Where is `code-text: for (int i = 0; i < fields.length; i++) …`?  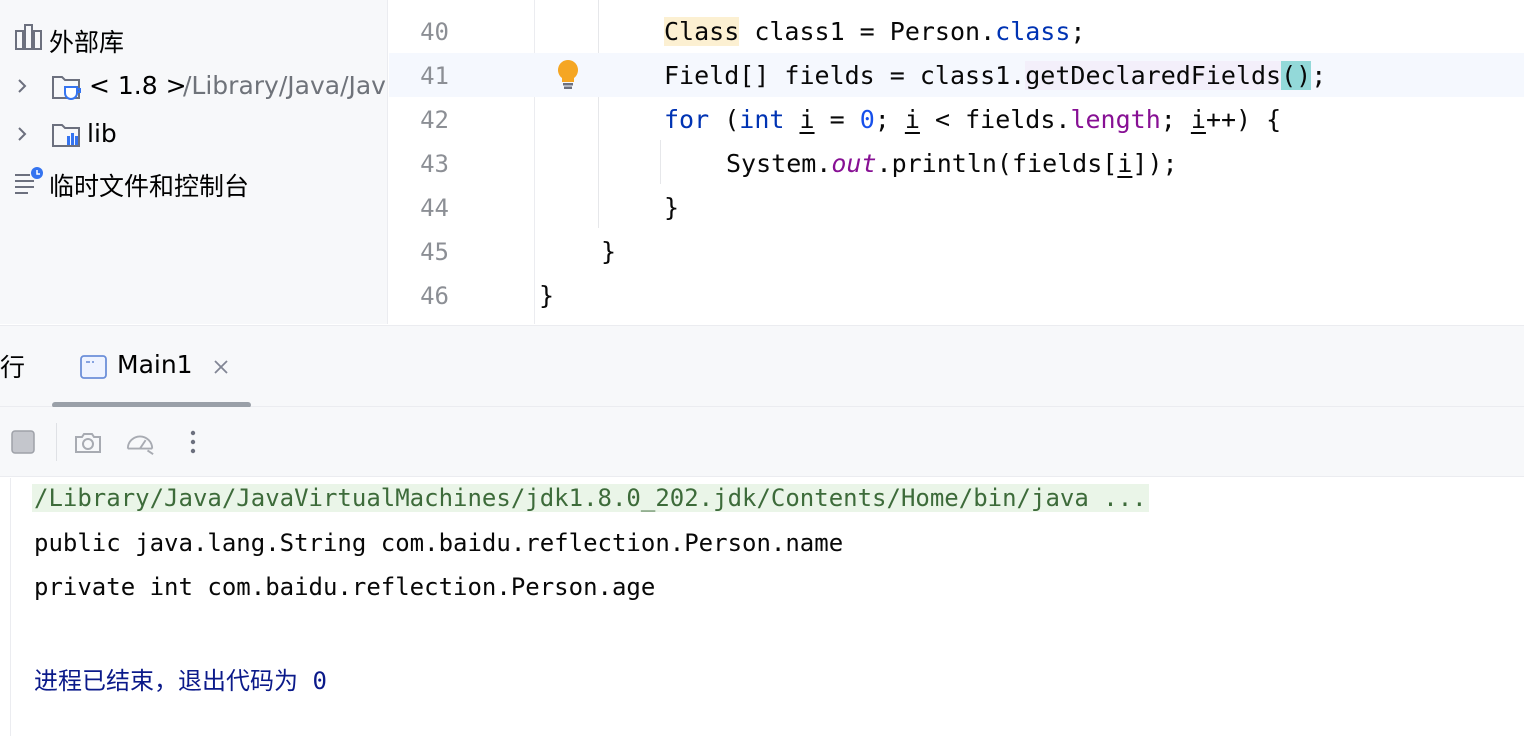
code-text: for (int i = 0; i < fields.length; i++) … is located at coordinates (973, 119).